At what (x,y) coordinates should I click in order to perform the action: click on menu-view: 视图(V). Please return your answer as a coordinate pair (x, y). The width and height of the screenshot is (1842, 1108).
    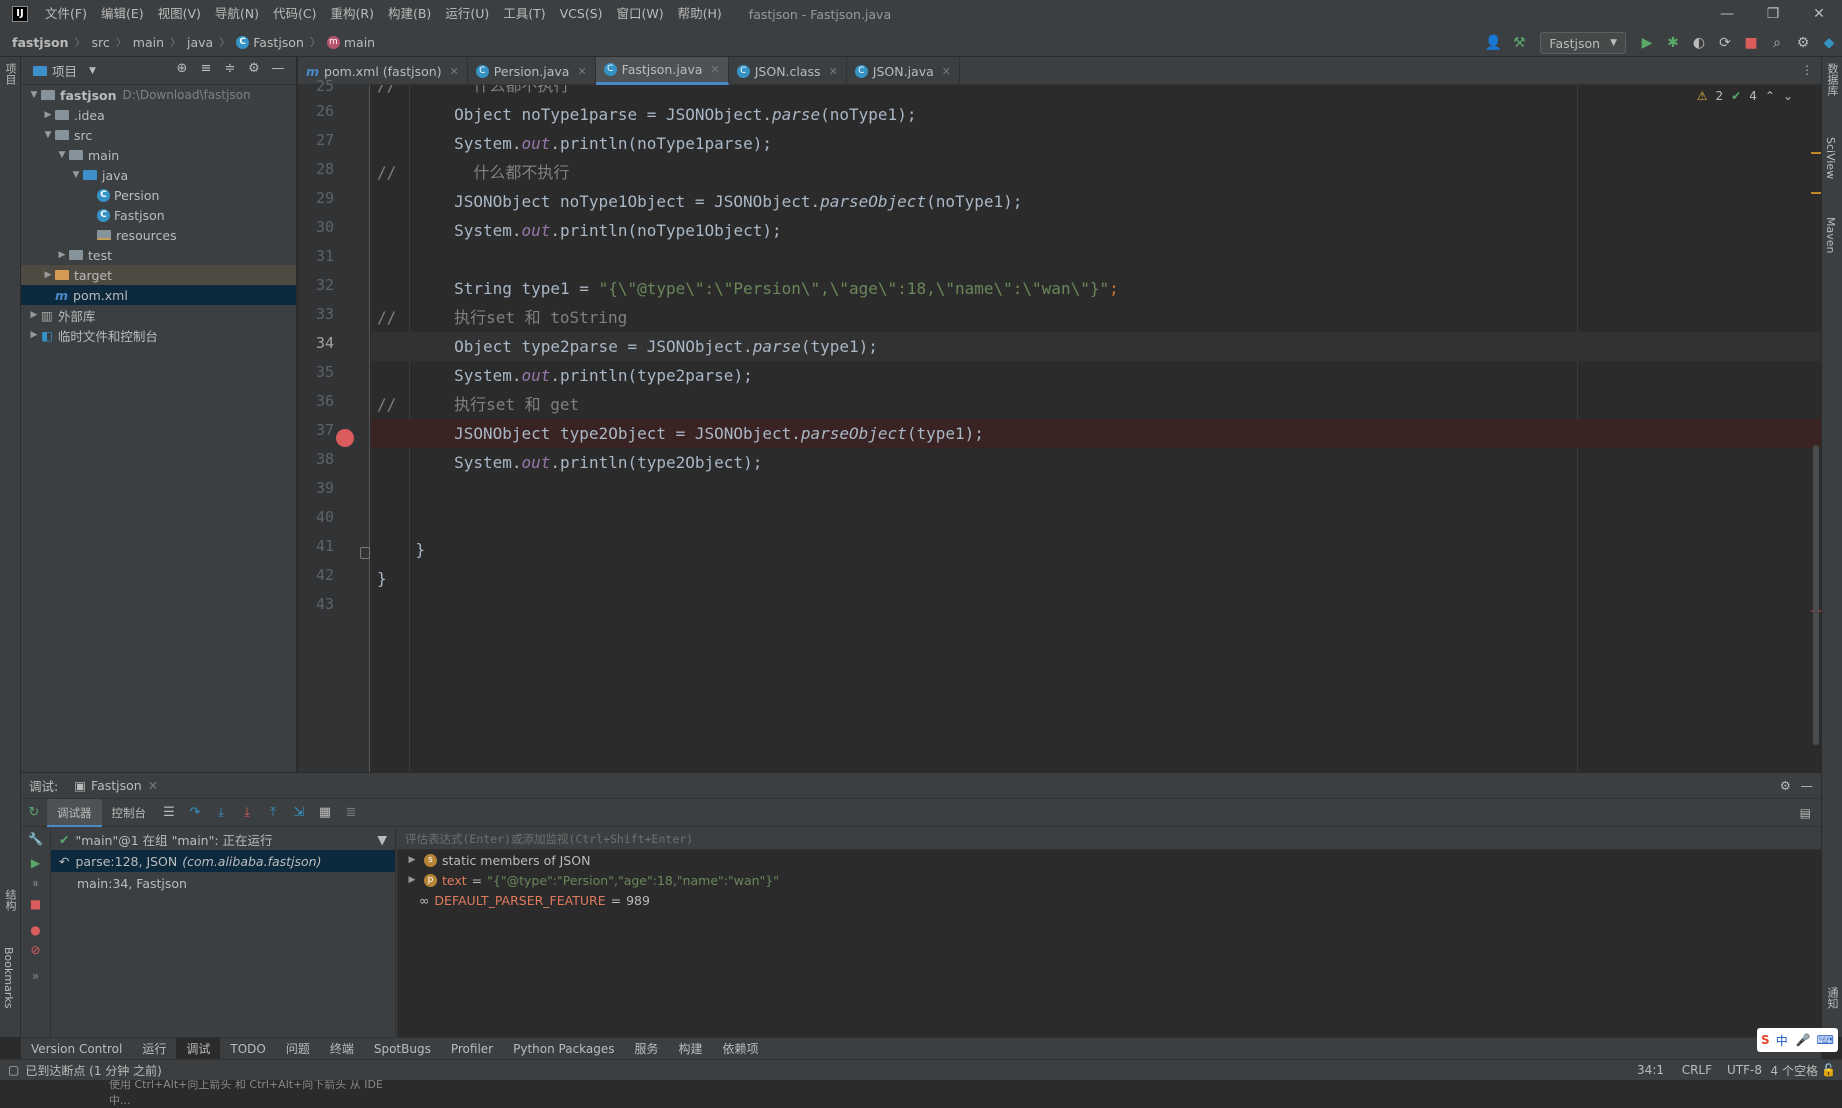
    Looking at the image, I should click on (179, 14).